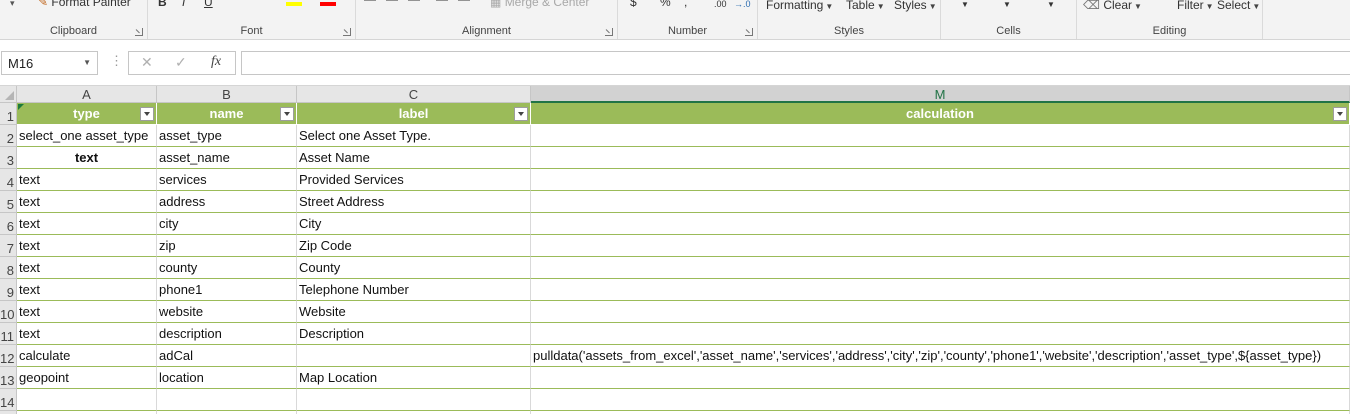 The image size is (1350, 414). What do you see at coordinates (8, 158) in the screenshot?
I see `row-header: 3` at bounding box center [8, 158].